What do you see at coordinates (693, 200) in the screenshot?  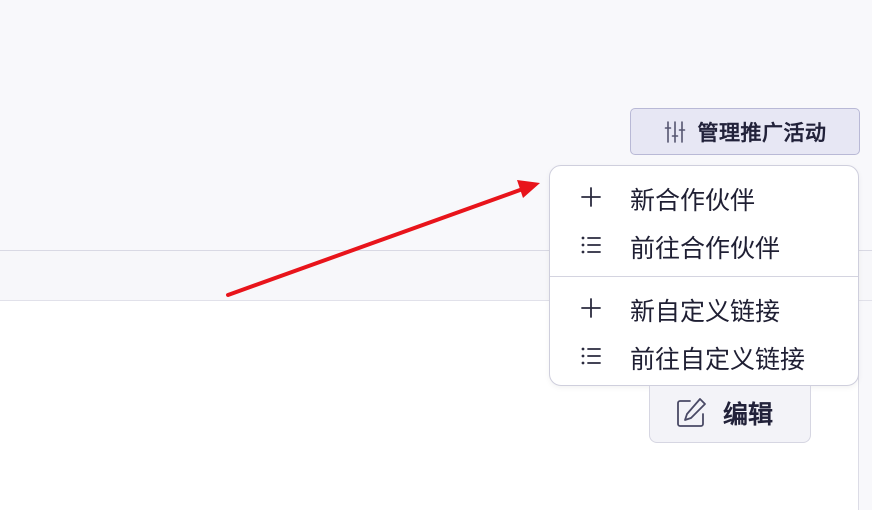 I see `menu-item-label: 新合作伙伴` at bounding box center [693, 200].